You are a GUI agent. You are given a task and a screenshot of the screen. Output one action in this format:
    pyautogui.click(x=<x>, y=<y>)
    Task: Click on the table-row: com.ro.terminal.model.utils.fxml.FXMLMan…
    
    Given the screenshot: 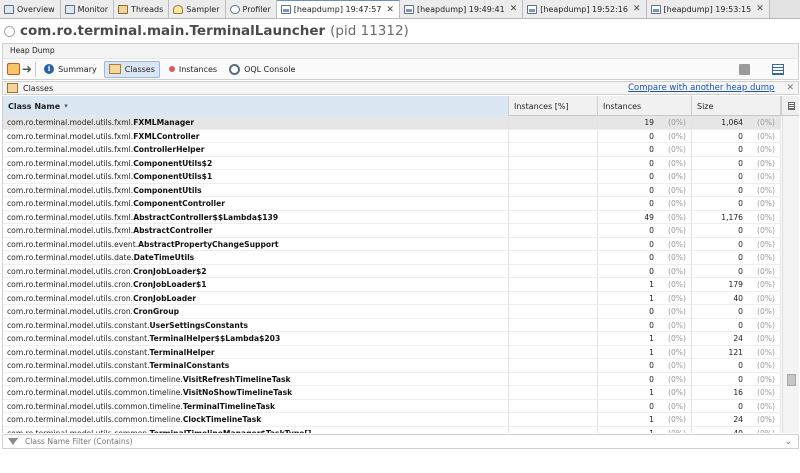 What is the action you would take?
    pyautogui.click(x=392, y=123)
    